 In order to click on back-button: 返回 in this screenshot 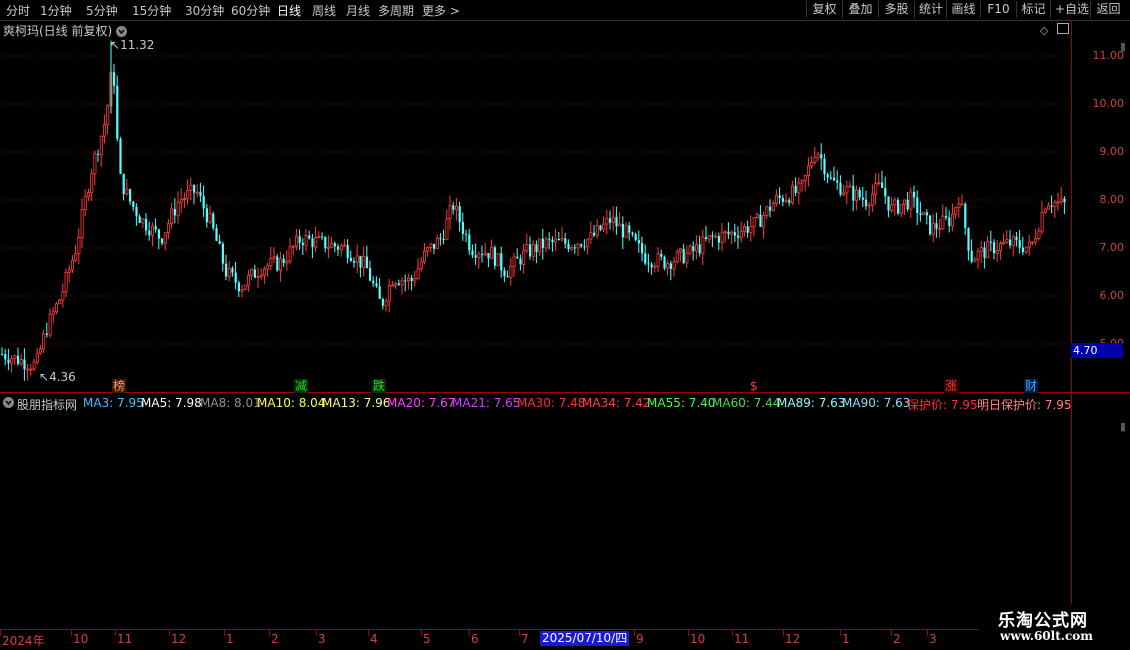, I will do `click(1108, 9)`.